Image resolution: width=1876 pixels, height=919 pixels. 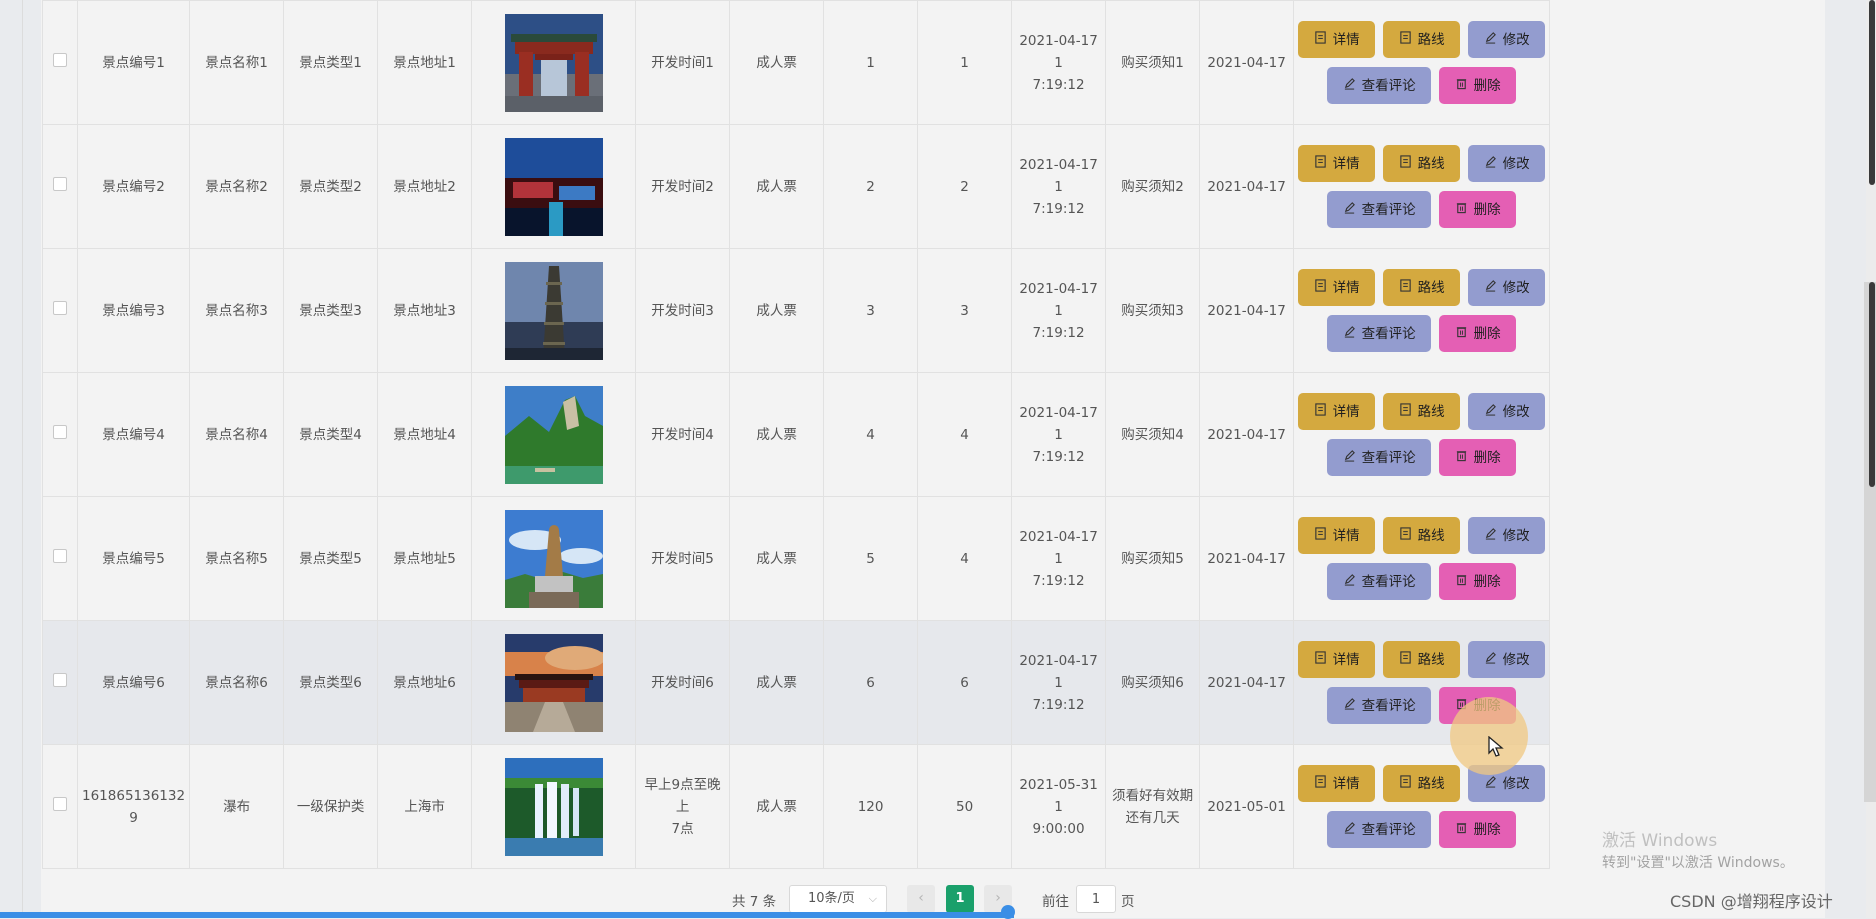 What do you see at coordinates (683, 434) in the screenshot?
I see `cell-open-time: 开发时间4` at bounding box center [683, 434].